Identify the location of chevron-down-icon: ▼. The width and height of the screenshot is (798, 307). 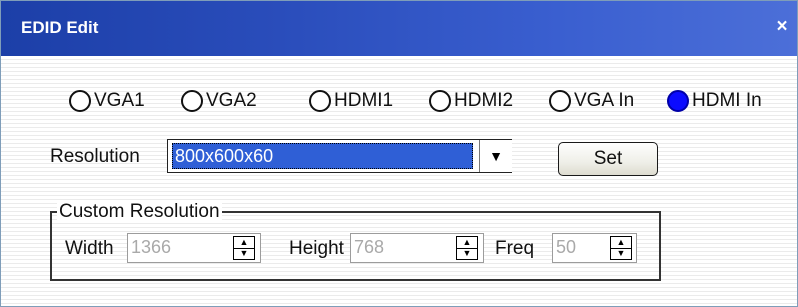
(495, 156).